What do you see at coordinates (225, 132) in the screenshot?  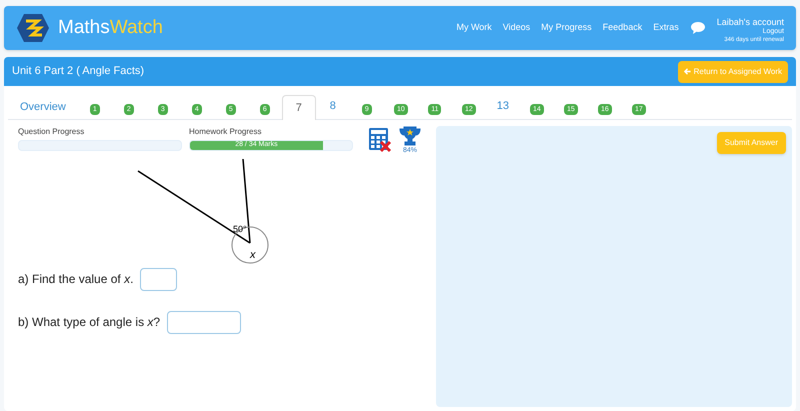 I see `progress-label: Homework Progress` at bounding box center [225, 132].